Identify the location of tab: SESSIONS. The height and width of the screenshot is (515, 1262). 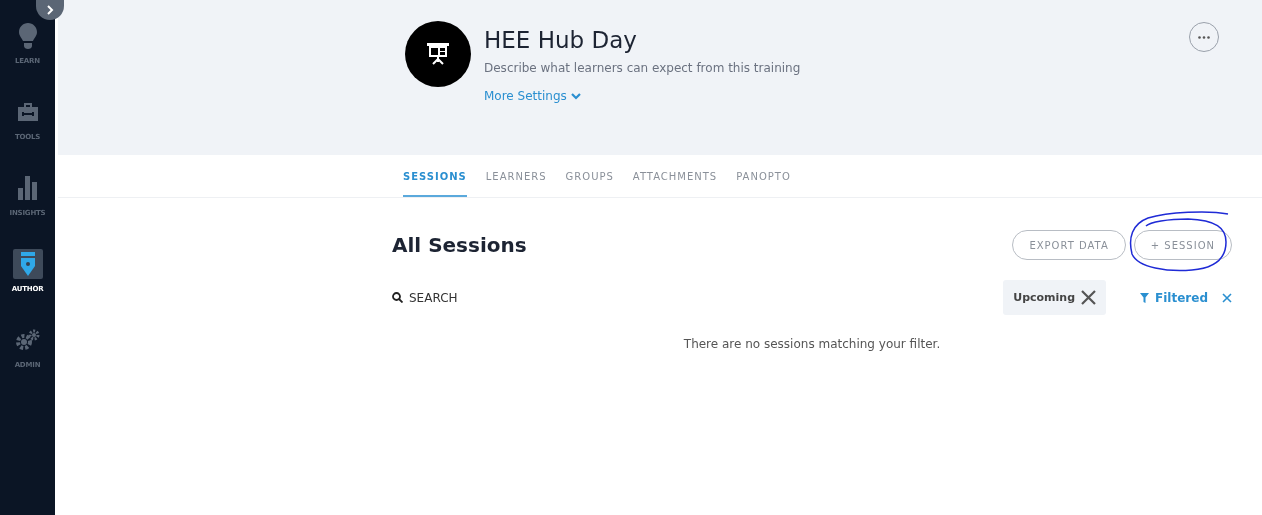
(435, 176).